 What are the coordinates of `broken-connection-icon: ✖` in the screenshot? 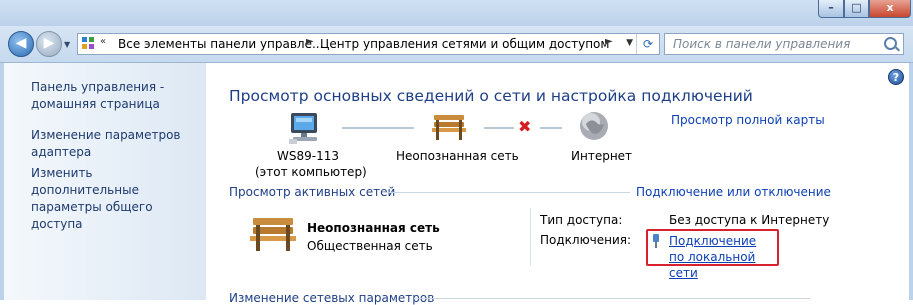 It's located at (525, 126).